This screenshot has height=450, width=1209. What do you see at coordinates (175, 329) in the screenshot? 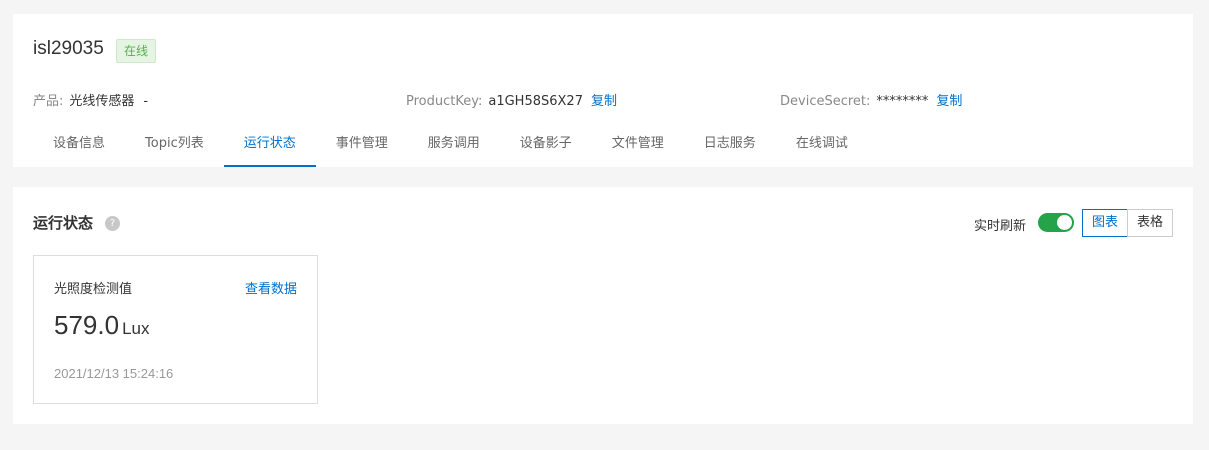
I see `property-card: 光照度检测值 查看数据 579.0 Lux 2021/12/13 15:24:16` at bounding box center [175, 329].